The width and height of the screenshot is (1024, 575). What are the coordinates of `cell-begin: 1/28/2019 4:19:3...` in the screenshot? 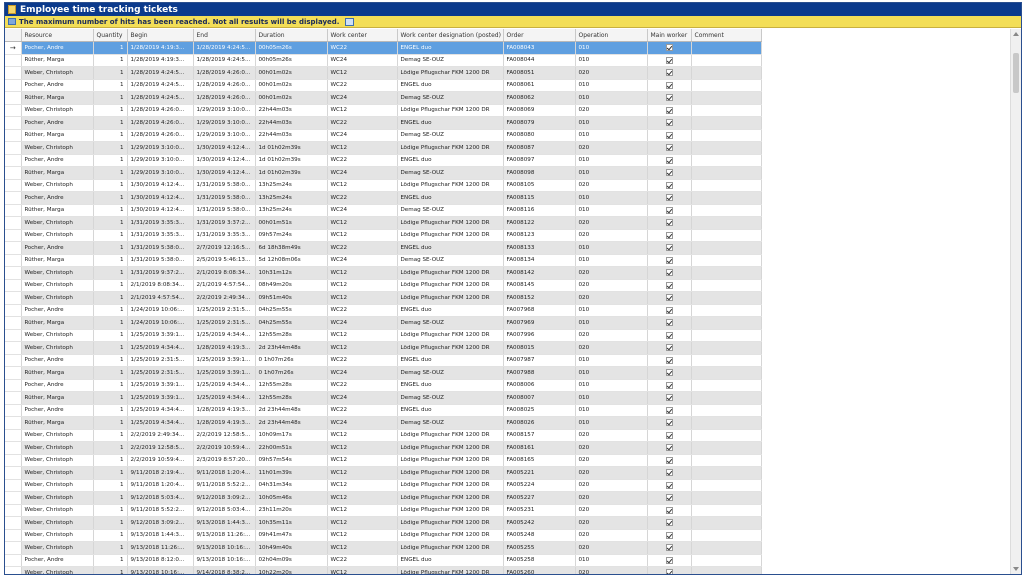 It's located at (160, 60).